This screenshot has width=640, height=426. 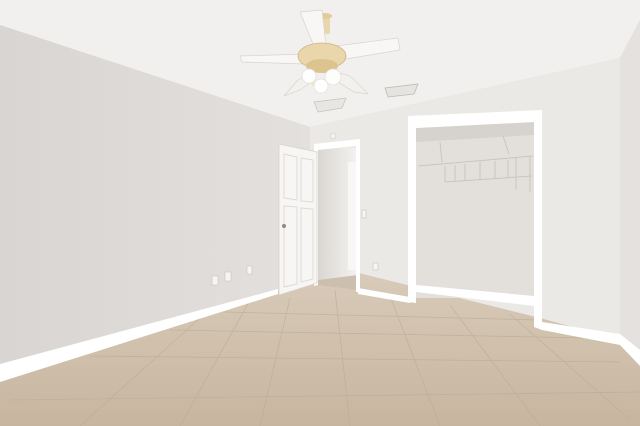 What do you see at coordinates (298, 219) in the screenshot?
I see `interior-door` at bounding box center [298, 219].